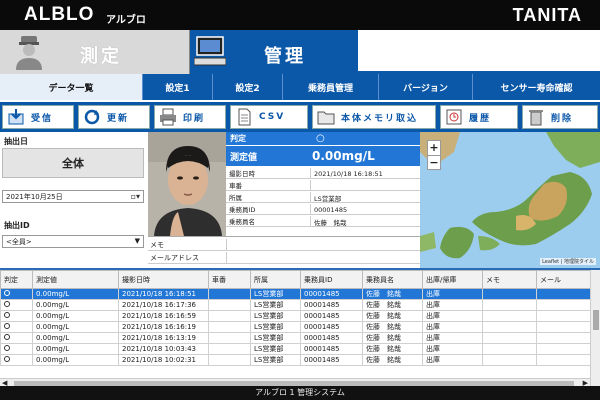 Image resolution: width=600 pixels, height=400 pixels. Describe the element at coordinates (563, 279) in the screenshot. I see `column-header: メール` at that location.